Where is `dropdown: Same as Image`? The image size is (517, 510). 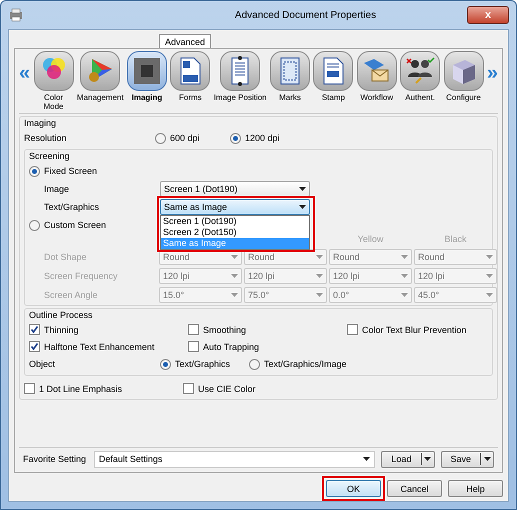
dropdown: Same as Image is located at coordinates (235, 207).